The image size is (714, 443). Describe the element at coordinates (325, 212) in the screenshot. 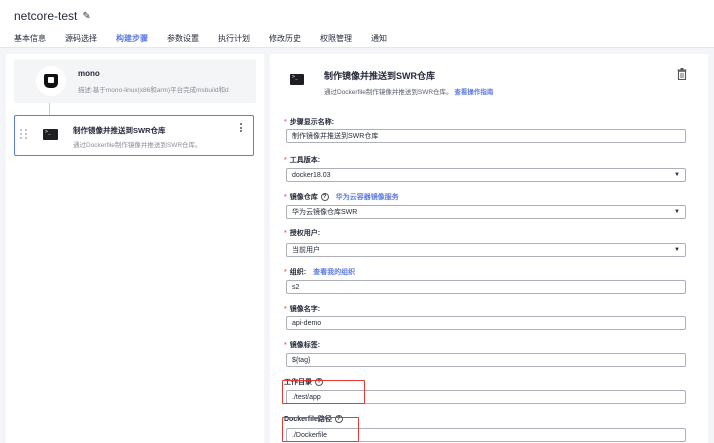

I see `select-value: 华为云镜像仓库SWR` at that location.